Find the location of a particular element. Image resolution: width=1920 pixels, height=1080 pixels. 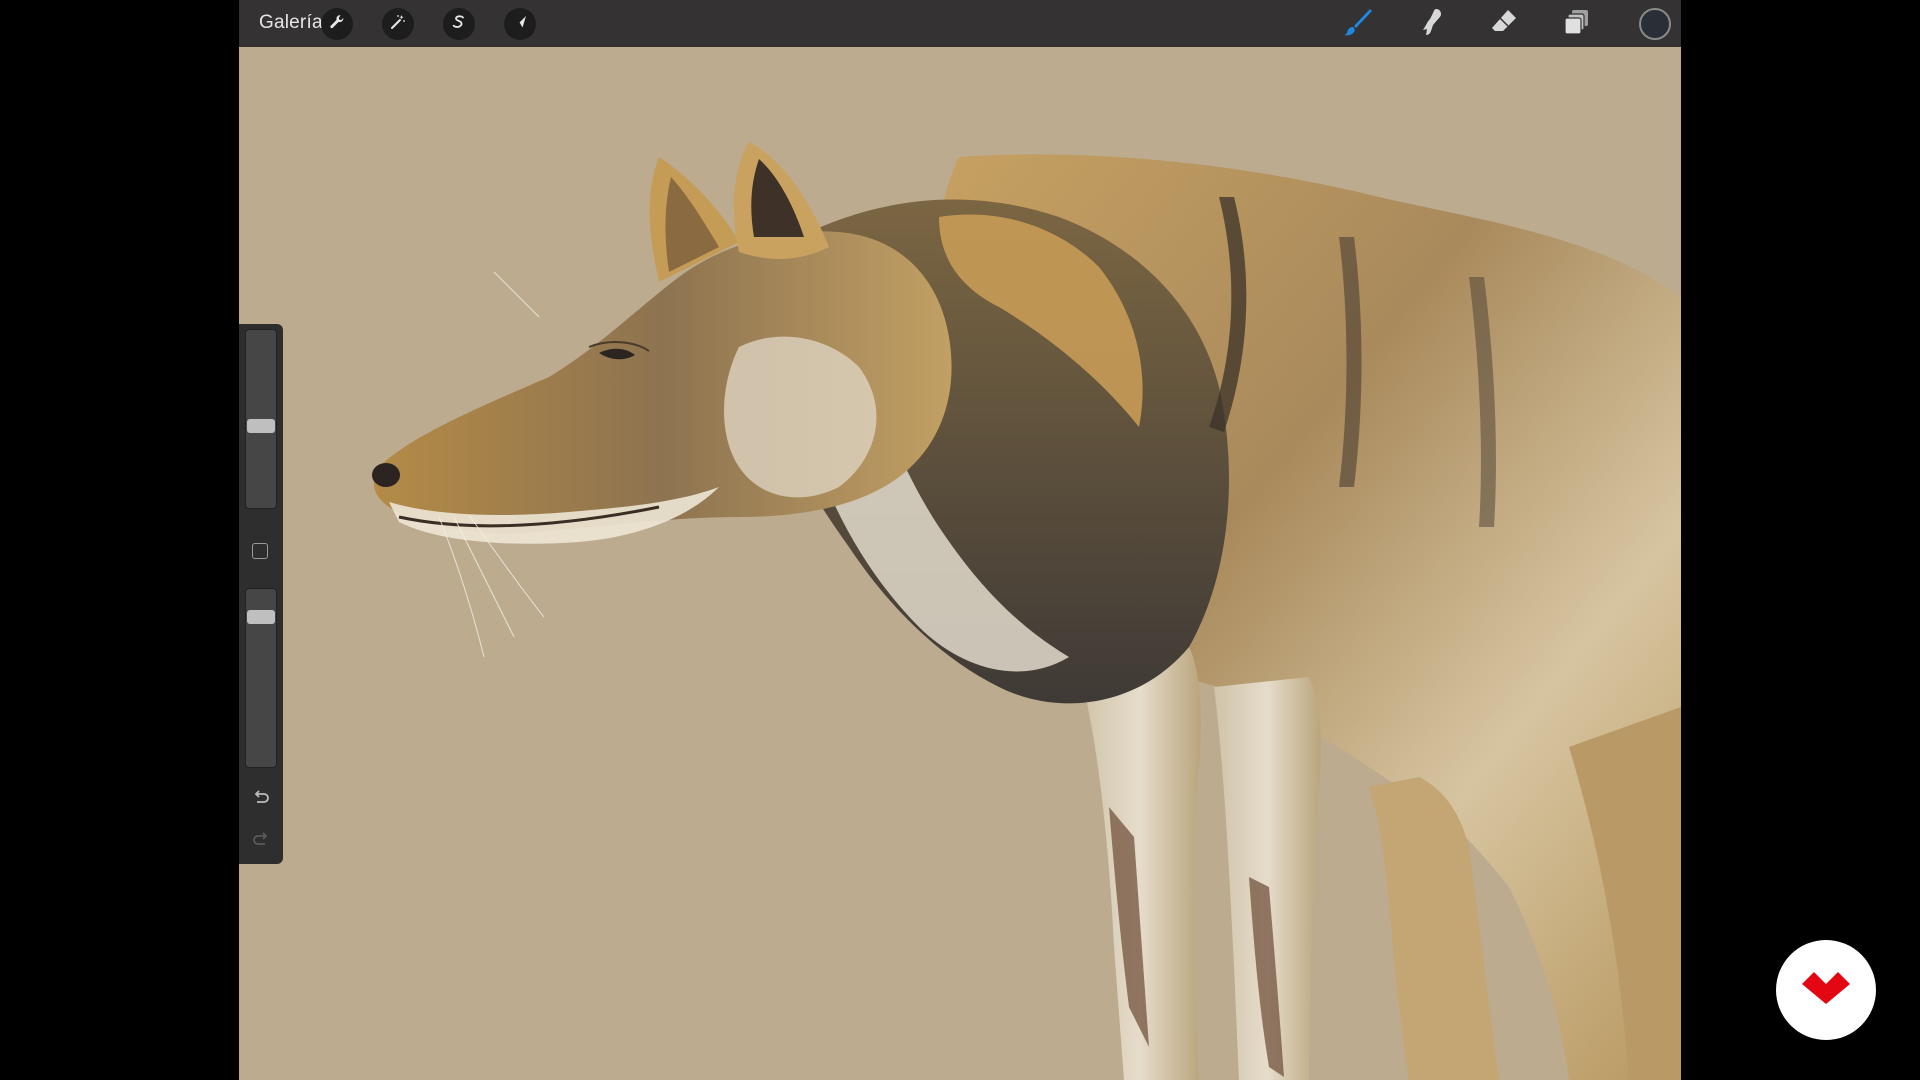

eraser-button is located at coordinates (1504, 24).